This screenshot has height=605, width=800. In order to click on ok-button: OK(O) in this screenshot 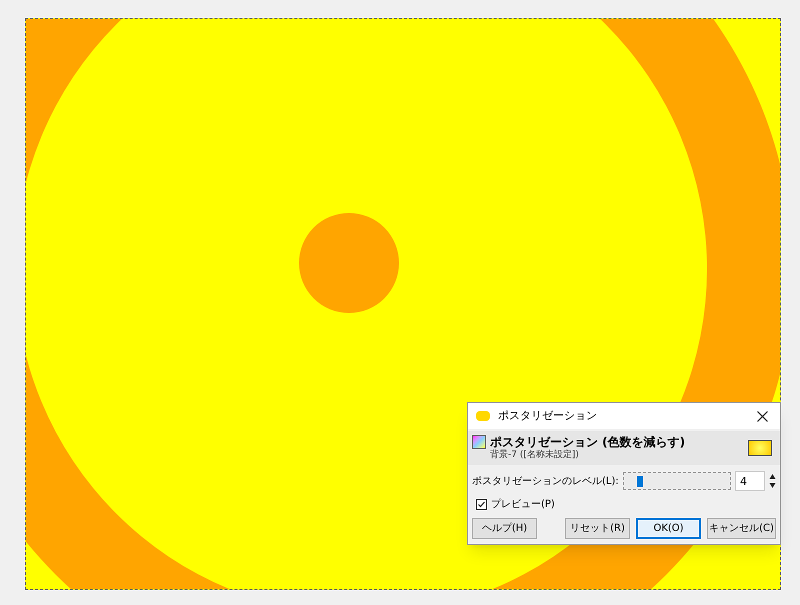, I will do `click(669, 528)`.